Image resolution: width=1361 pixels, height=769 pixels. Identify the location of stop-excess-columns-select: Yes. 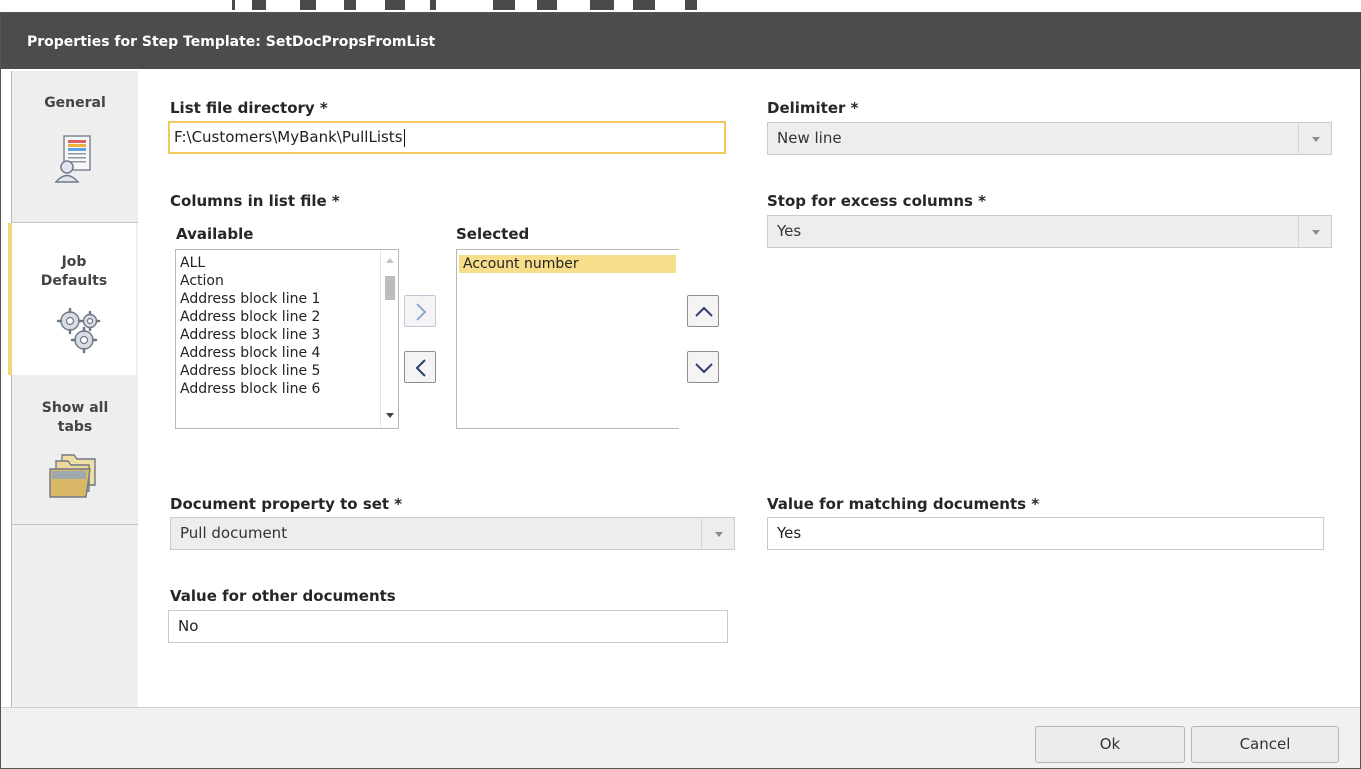
(1049, 231).